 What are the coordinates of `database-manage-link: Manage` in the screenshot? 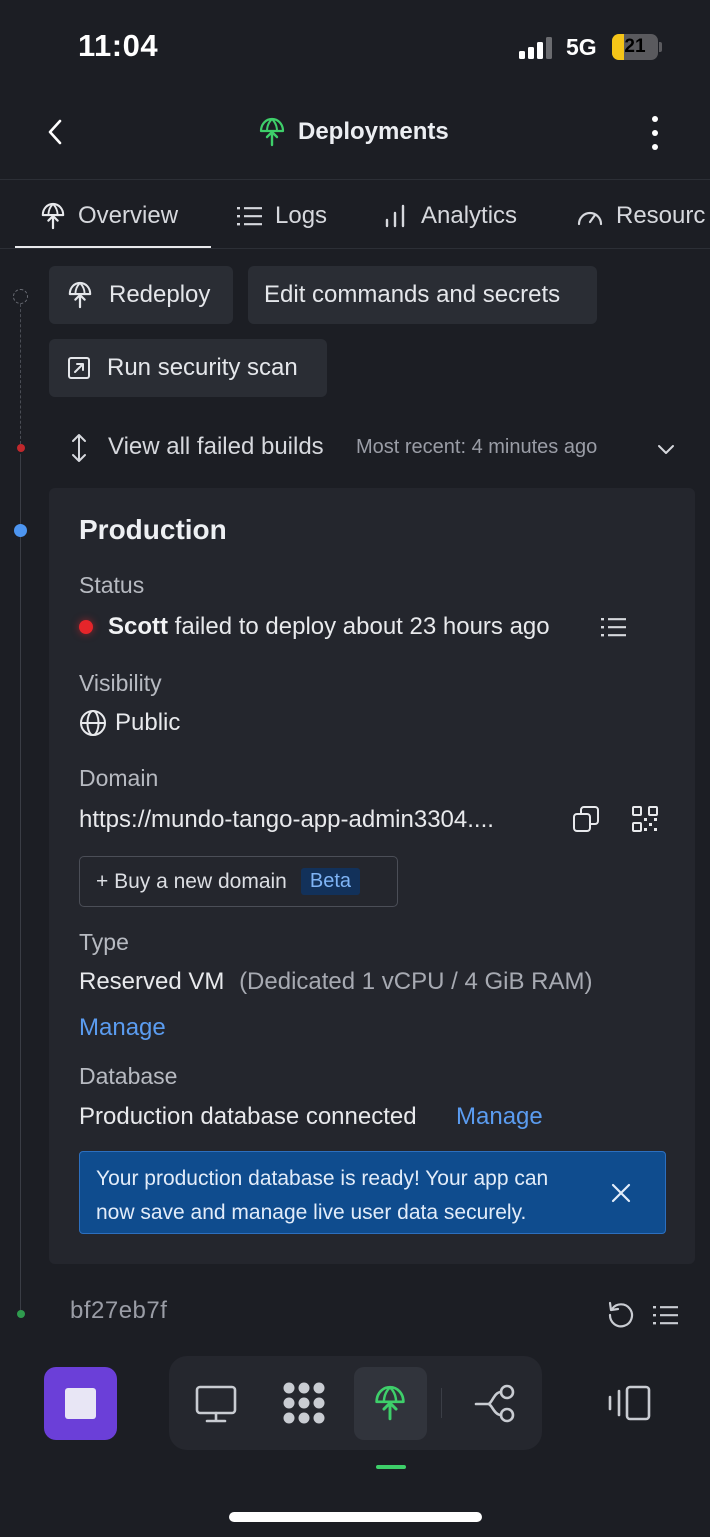 It's located at (499, 1117).